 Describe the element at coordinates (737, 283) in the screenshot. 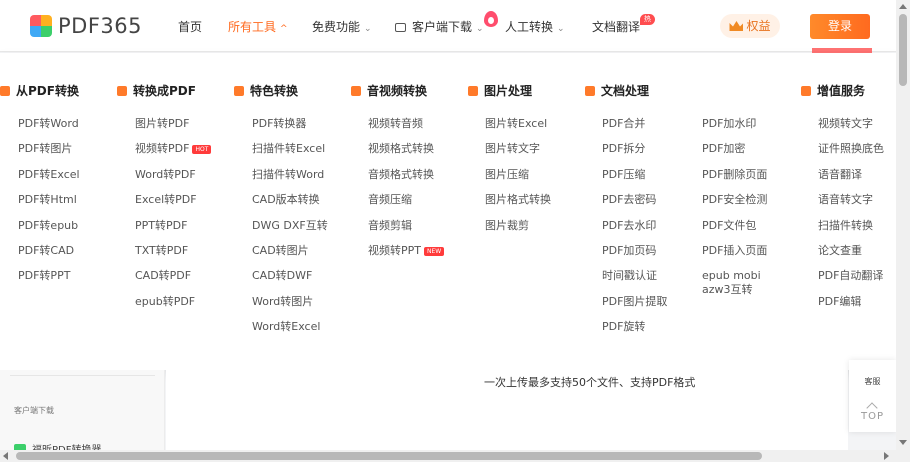

I see `menu-item: epub mobi azw3互转` at that location.